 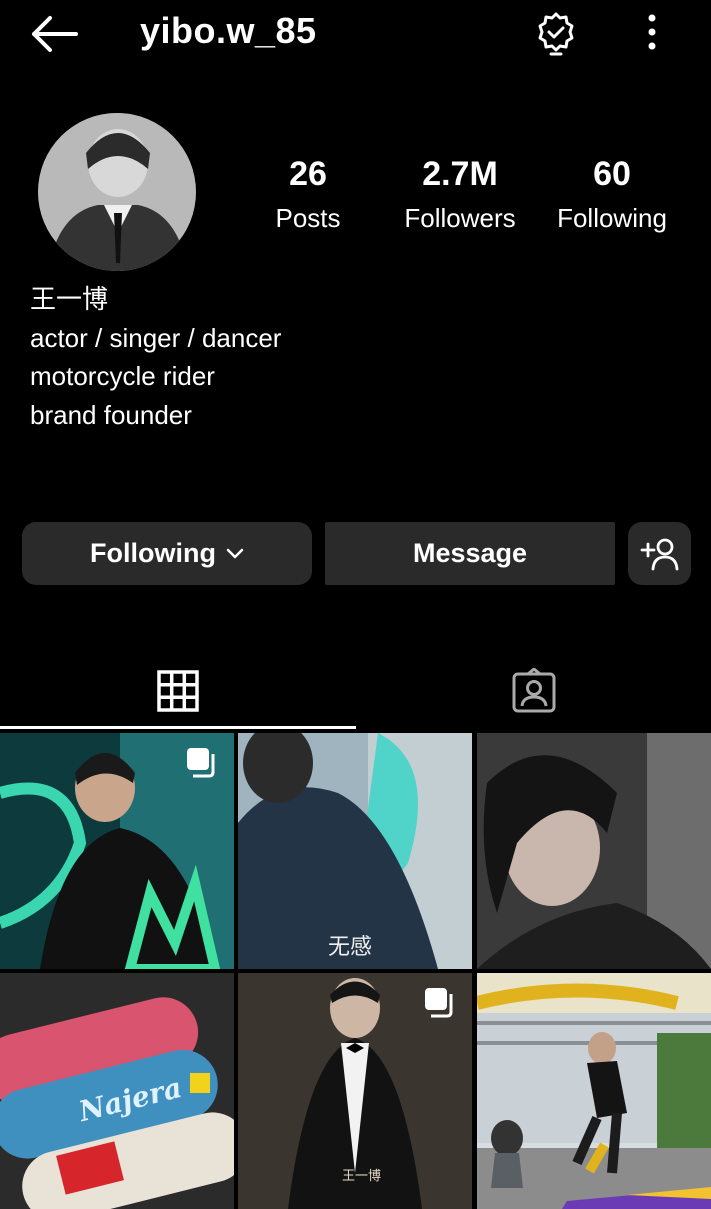 I want to click on more-vertical-icon, so click(x=652, y=32).